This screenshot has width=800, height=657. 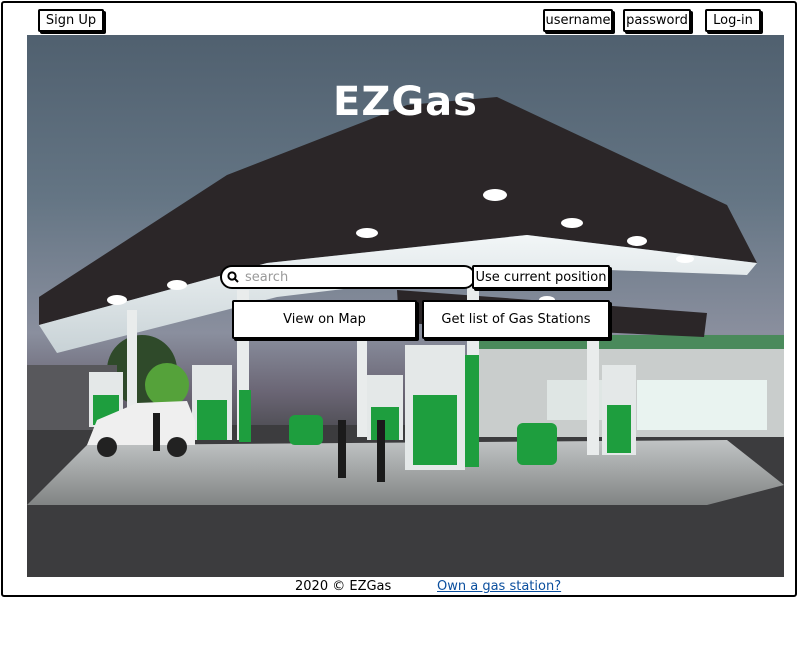 I want to click on app-title: EZGas, so click(x=405, y=102).